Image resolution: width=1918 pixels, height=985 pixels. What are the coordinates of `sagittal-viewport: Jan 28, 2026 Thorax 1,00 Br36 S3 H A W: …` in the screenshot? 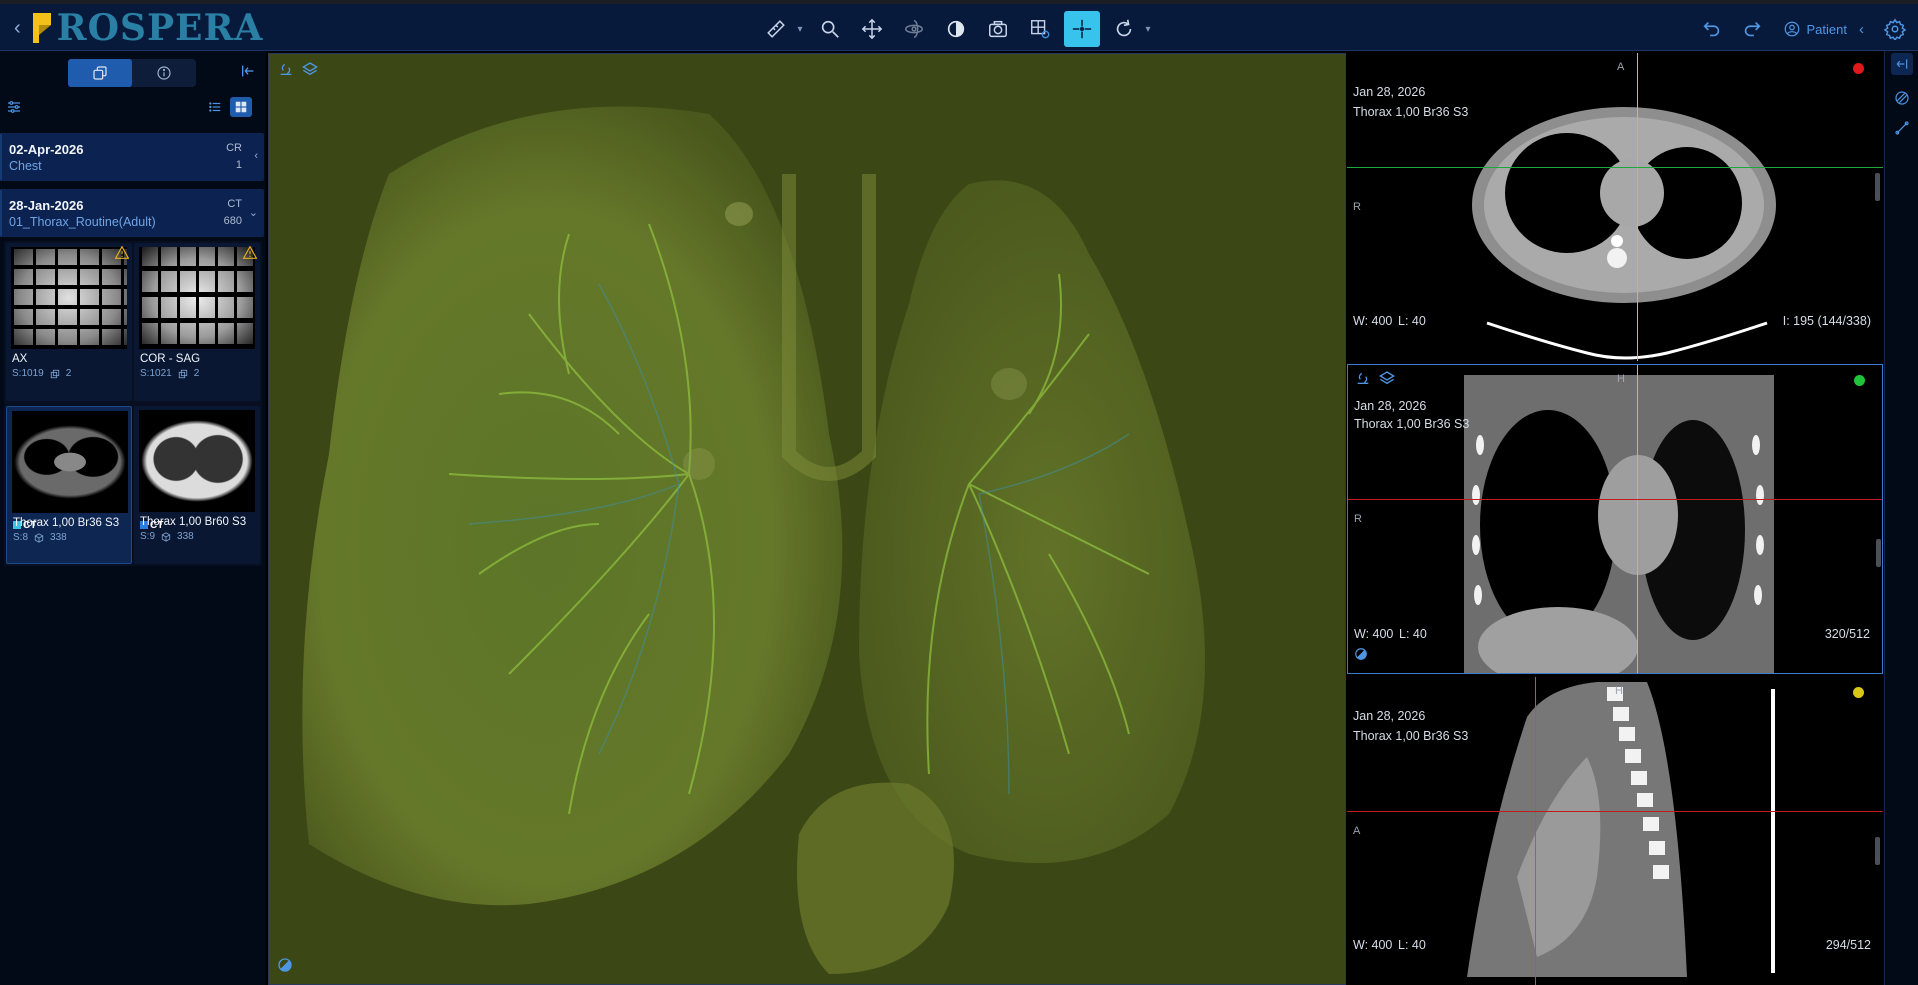 It's located at (1615, 831).